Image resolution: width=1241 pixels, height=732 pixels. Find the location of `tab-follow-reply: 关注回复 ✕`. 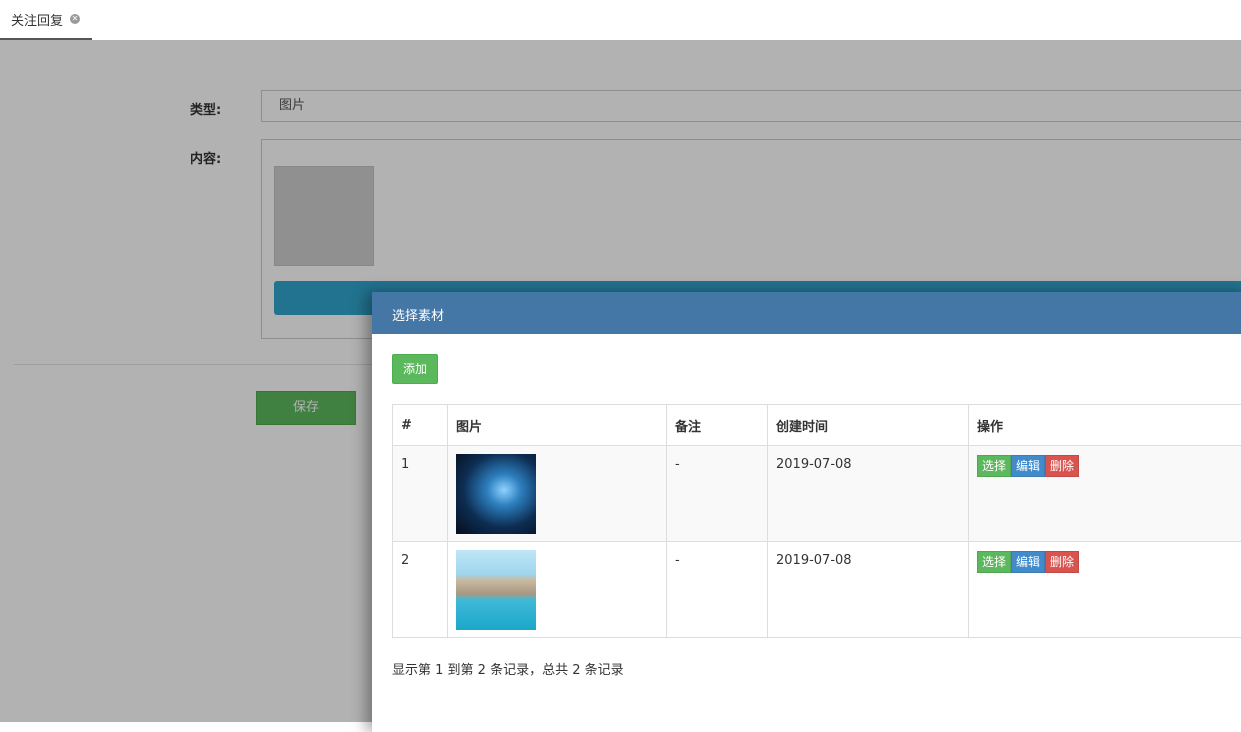

tab-follow-reply: 关注回复 ✕ is located at coordinates (46, 20).